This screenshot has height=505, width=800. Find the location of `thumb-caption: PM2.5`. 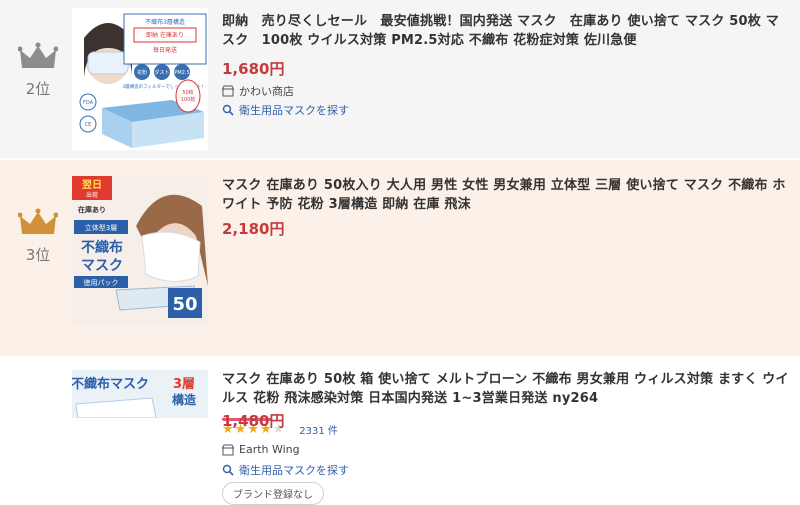

thumb-caption: PM2.5 is located at coordinates (181, 73).